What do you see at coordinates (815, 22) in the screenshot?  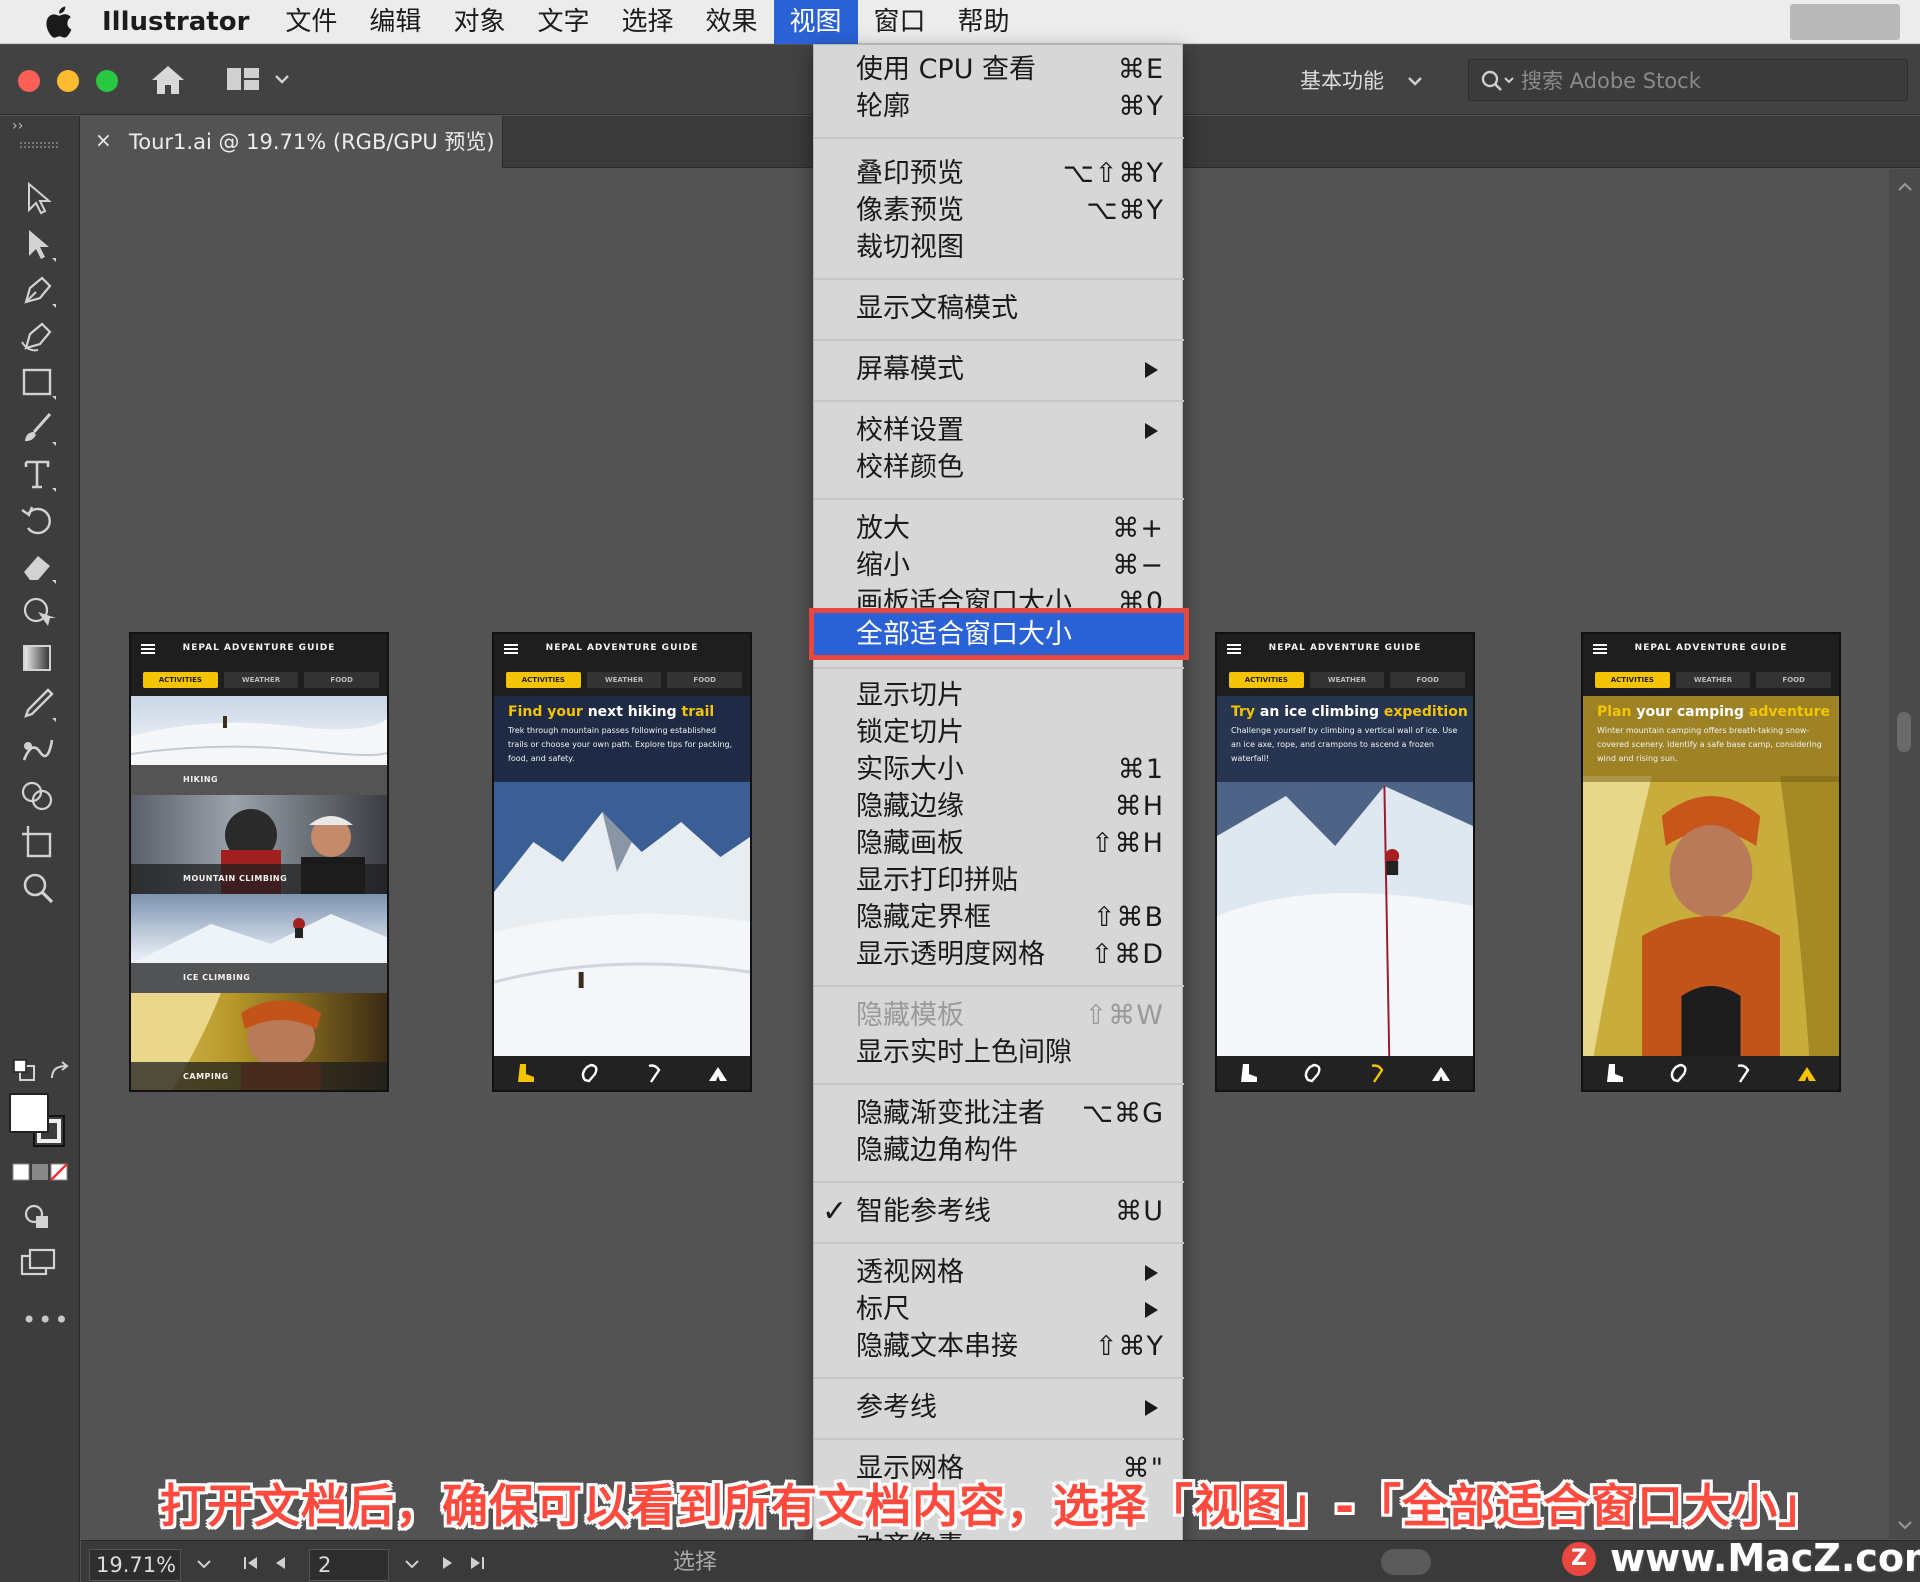 I see `menu-view: 视图` at bounding box center [815, 22].